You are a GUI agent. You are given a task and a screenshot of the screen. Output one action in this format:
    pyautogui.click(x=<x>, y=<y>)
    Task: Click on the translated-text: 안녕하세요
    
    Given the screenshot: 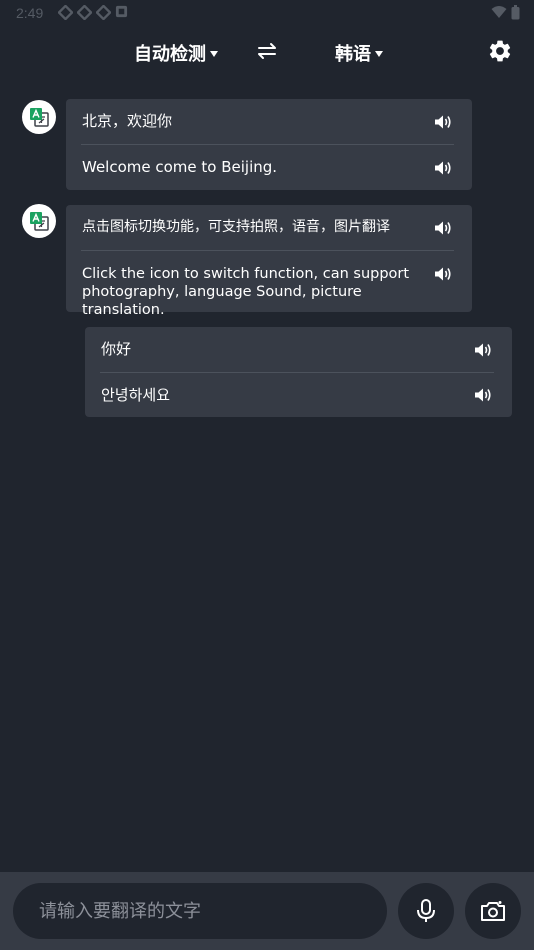 What is the action you would take?
    pyautogui.click(x=136, y=394)
    